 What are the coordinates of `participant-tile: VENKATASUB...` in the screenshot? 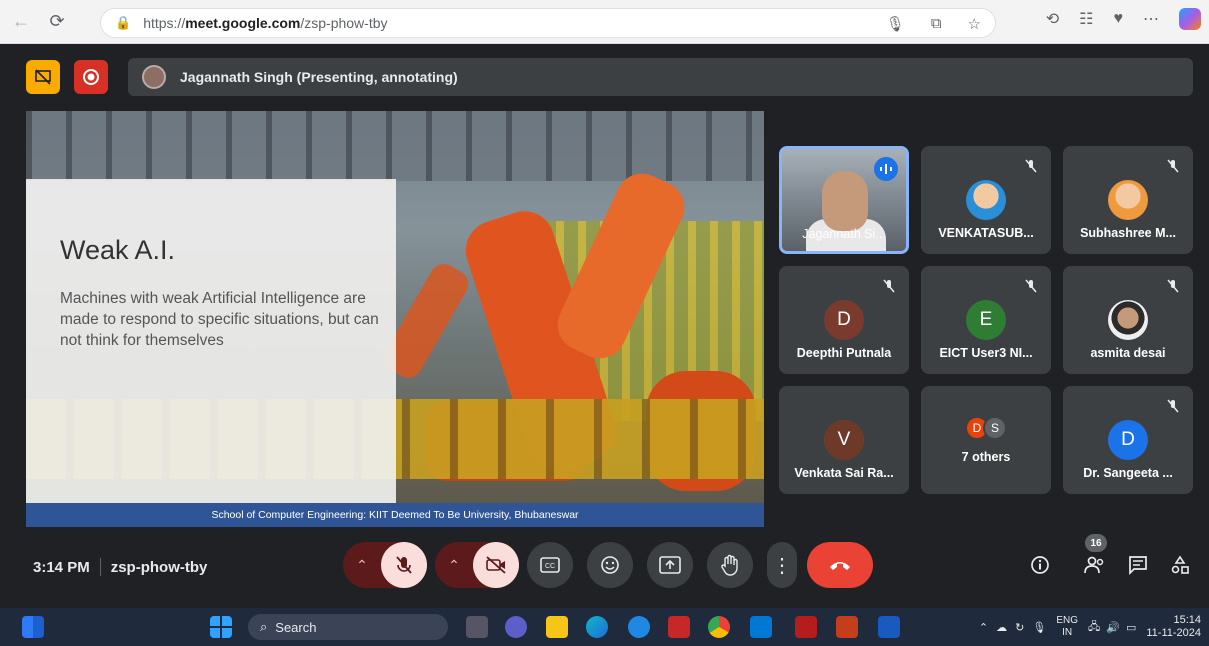 It's located at (986, 200).